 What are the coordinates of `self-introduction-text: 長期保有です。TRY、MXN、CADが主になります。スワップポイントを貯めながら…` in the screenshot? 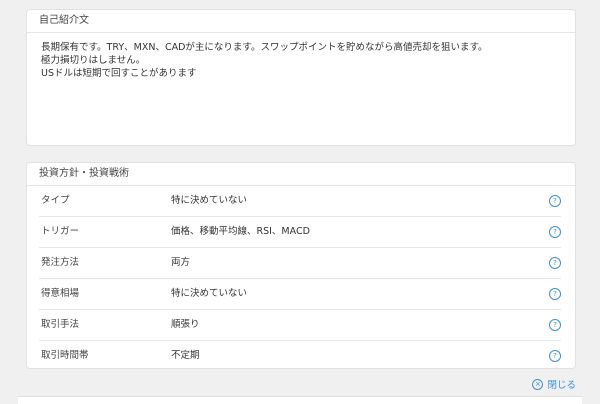 It's located at (301, 56).